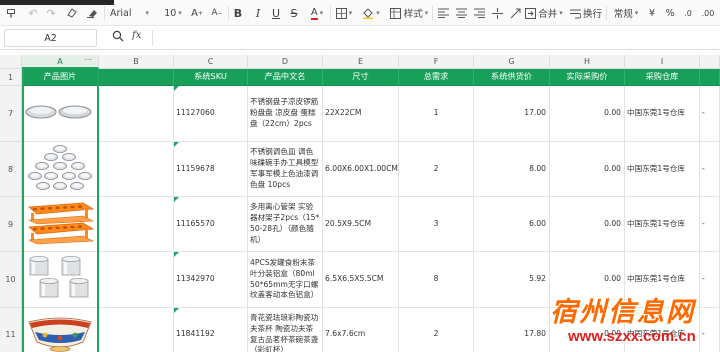 This screenshot has height=352, width=720. What do you see at coordinates (436, 77) in the screenshot?
I see `header-cell-col-f: 总需求` at bounding box center [436, 77].